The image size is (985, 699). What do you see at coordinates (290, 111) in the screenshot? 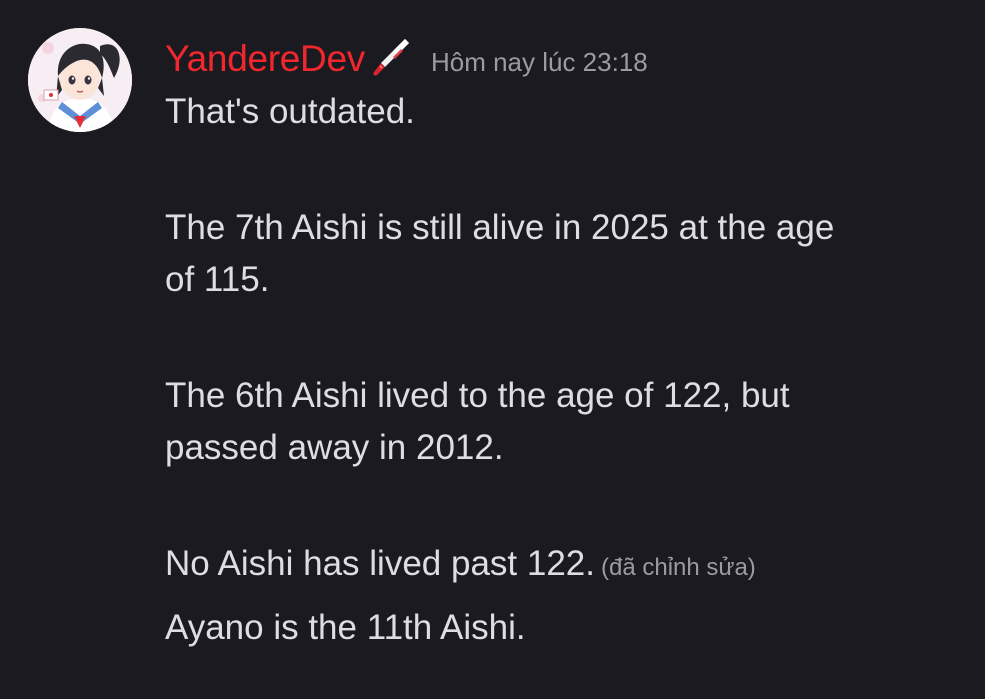
I see `message-line: That's outdated.` at bounding box center [290, 111].